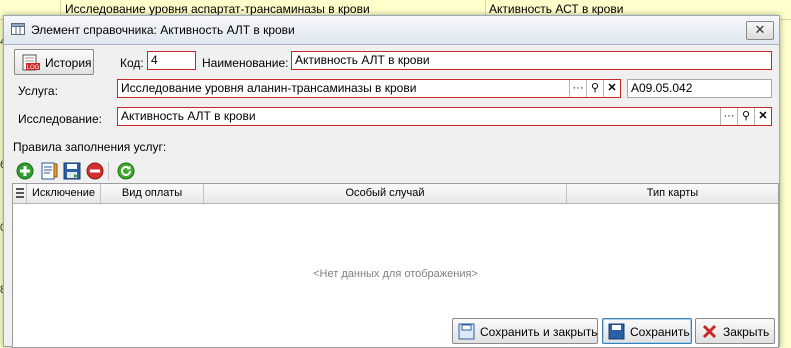 The image size is (791, 348). I want to click on save-and-close-button: Сохранить и закрыть, so click(525, 331).